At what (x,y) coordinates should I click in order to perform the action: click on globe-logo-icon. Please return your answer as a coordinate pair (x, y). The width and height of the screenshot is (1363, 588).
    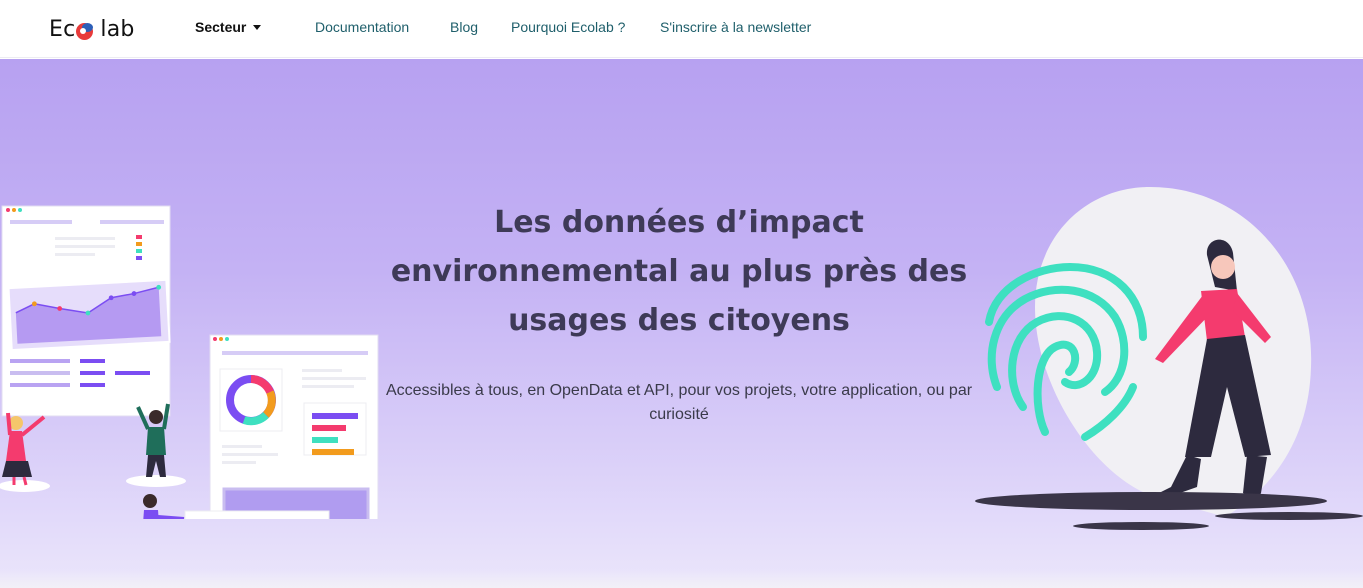
    Looking at the image, I should click on (85, 31).